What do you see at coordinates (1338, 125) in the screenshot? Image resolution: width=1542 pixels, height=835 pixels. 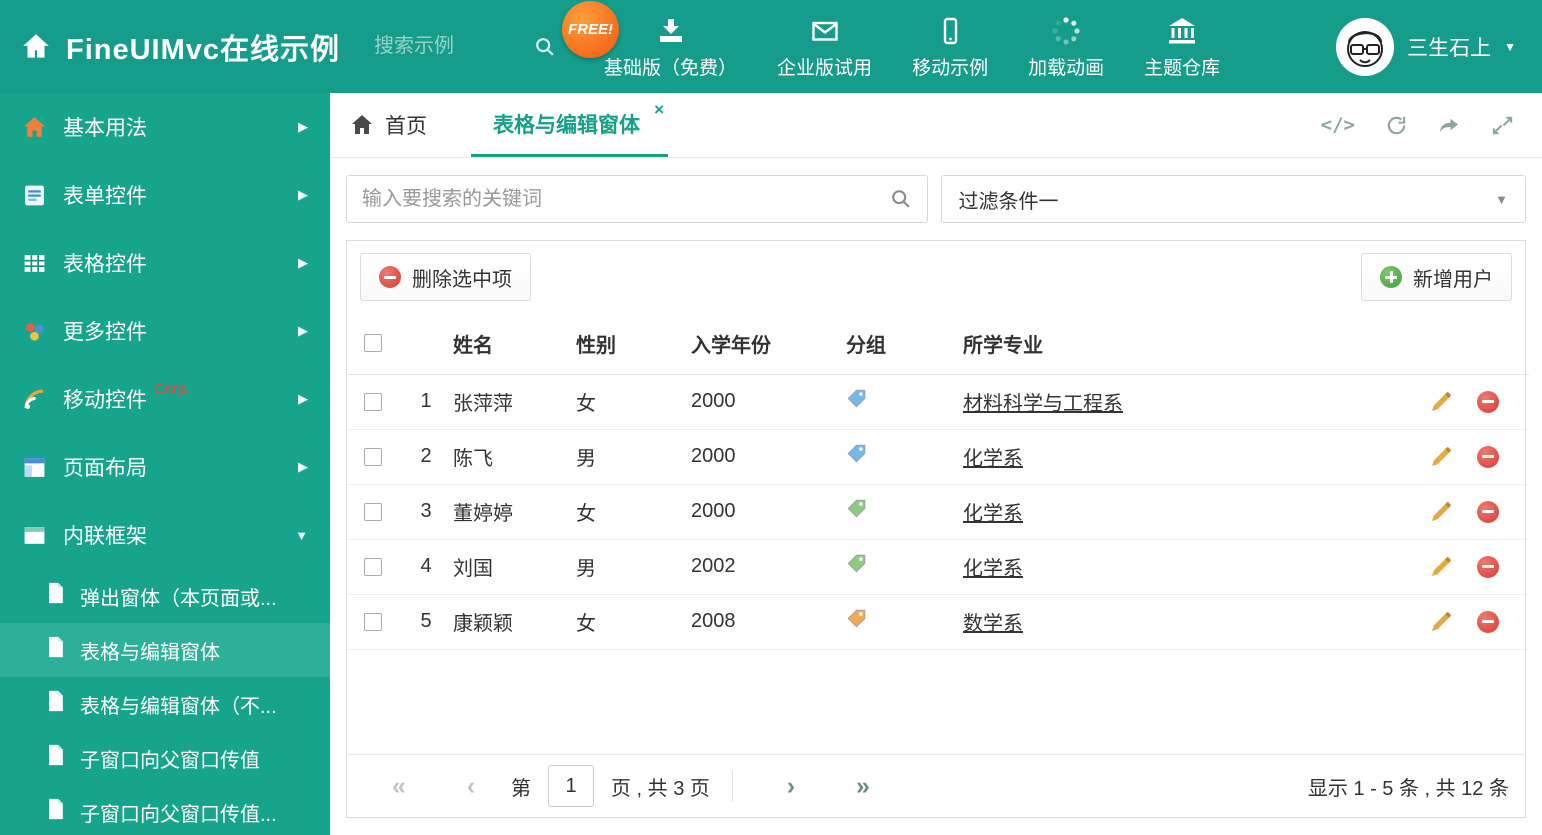 I see `code-icon` at bounding box center [1338, 125].